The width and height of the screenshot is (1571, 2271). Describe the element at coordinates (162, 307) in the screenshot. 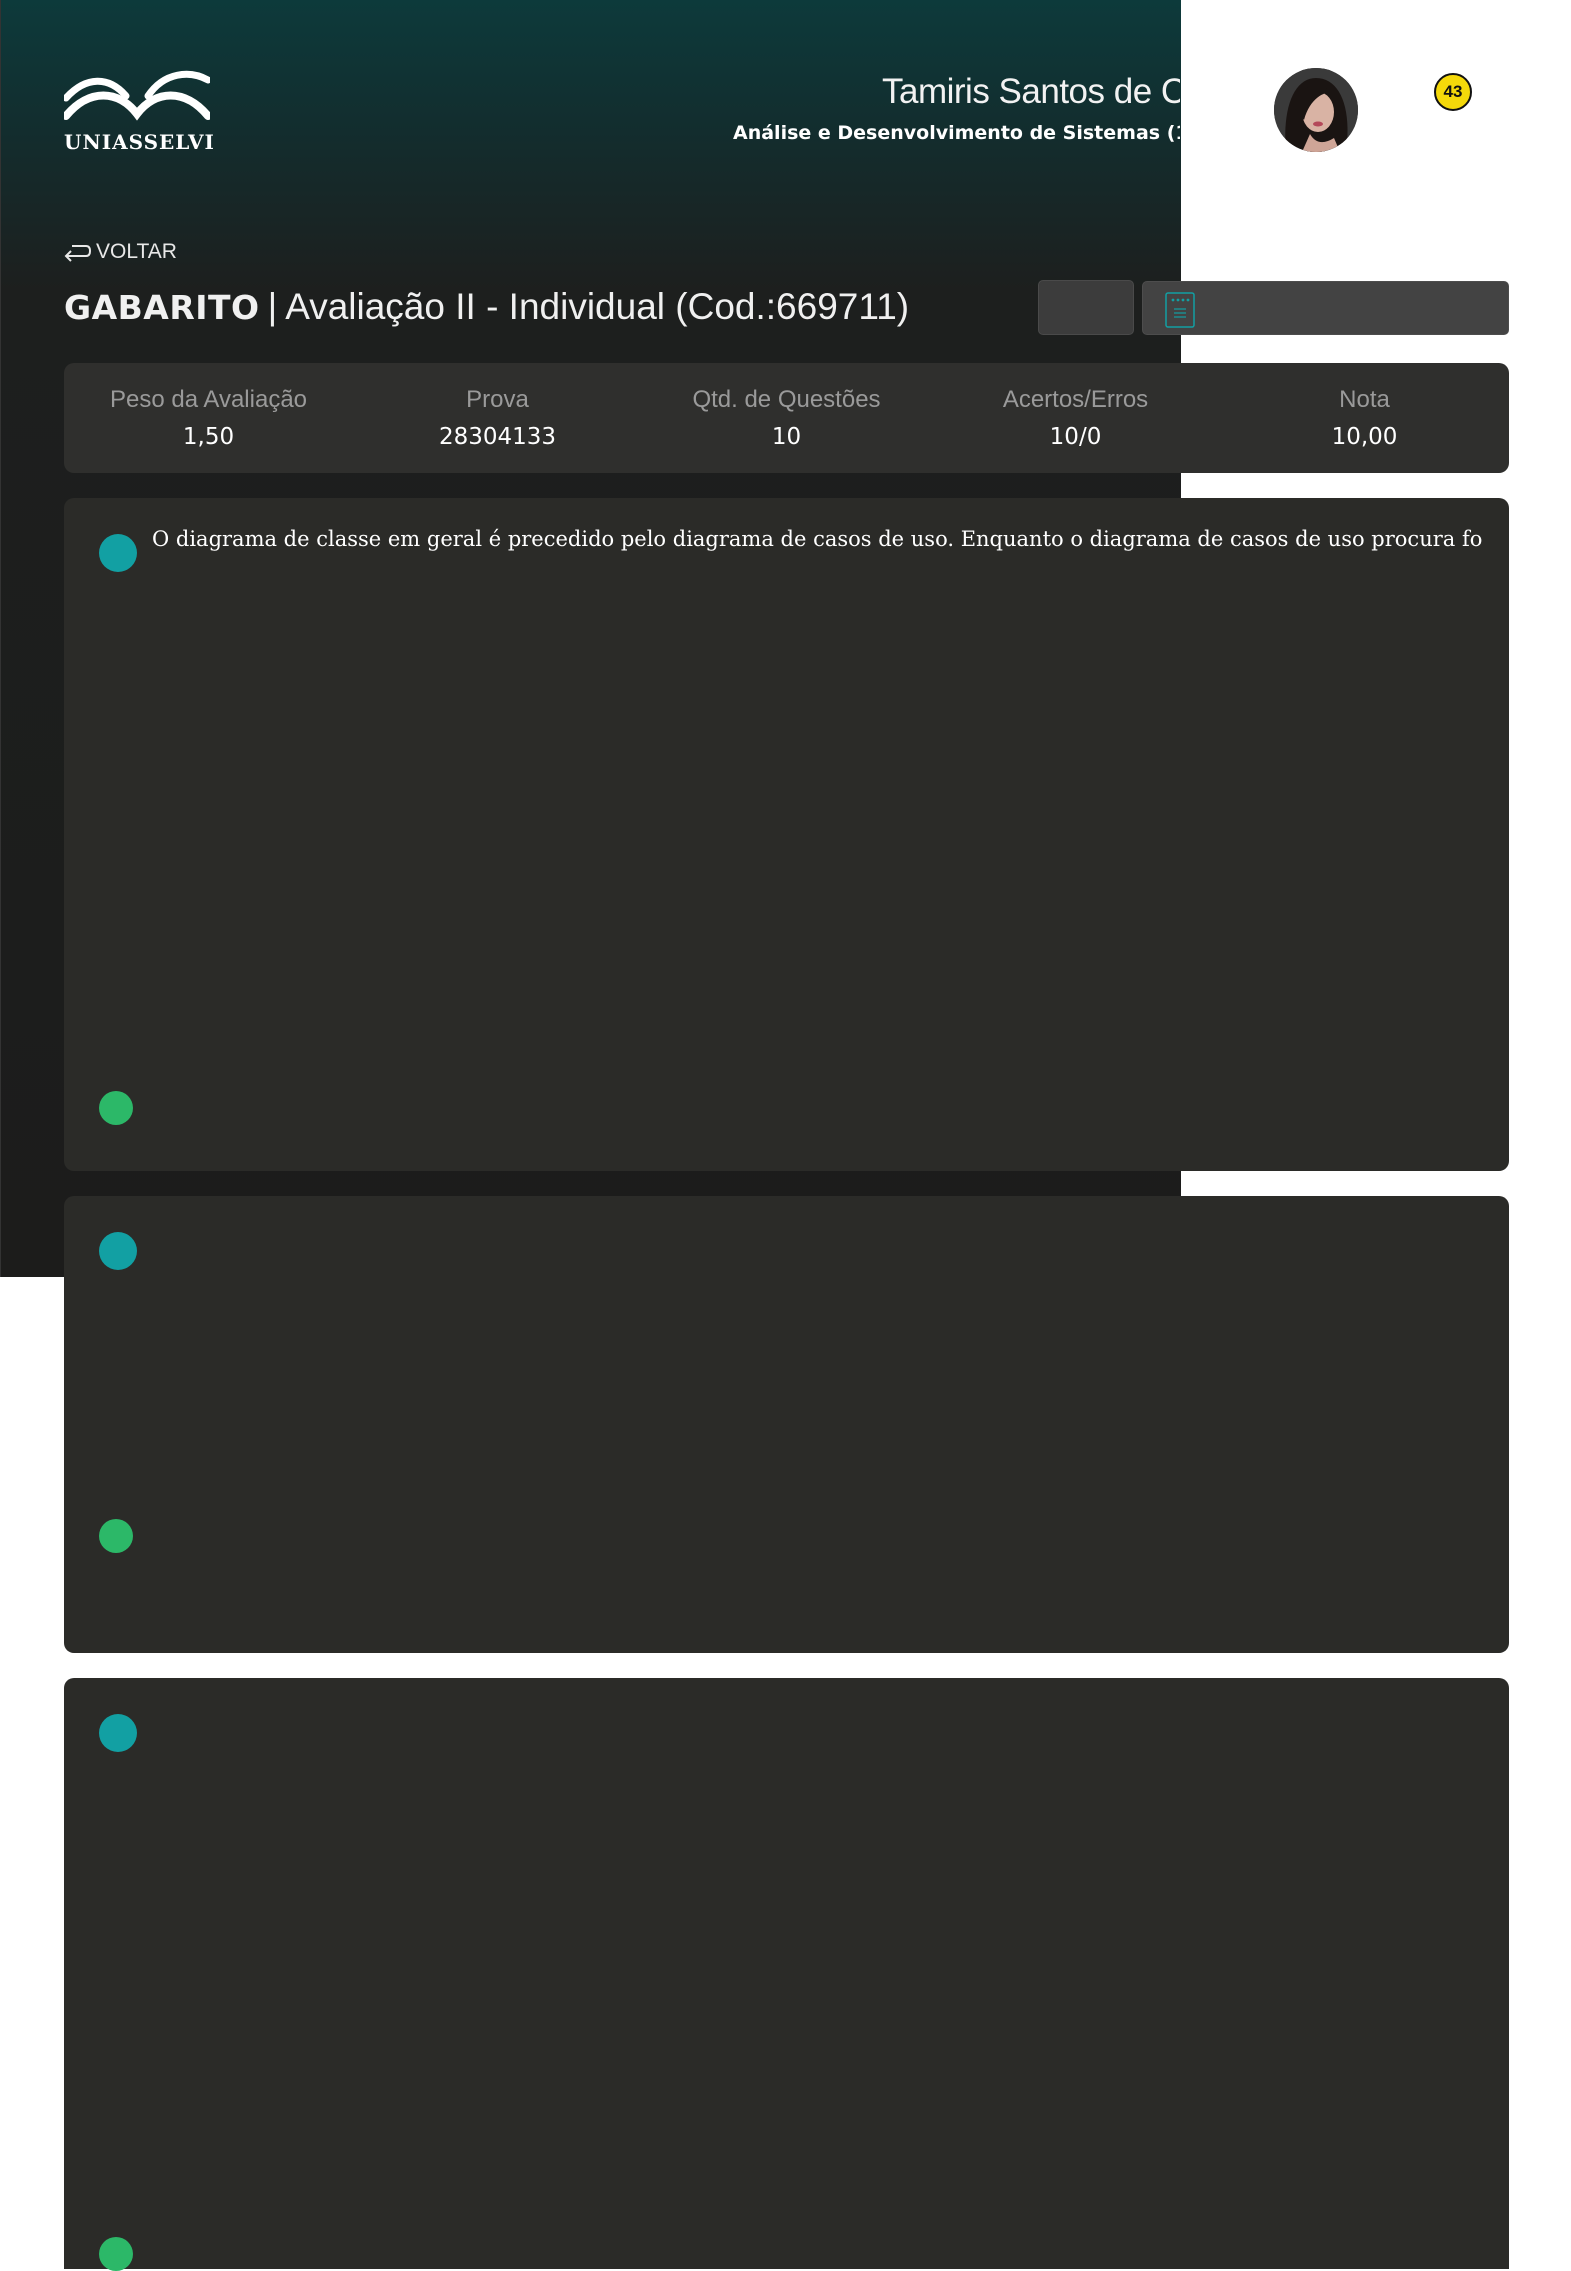

I see `page-title-strong: GABARITO` at that location.